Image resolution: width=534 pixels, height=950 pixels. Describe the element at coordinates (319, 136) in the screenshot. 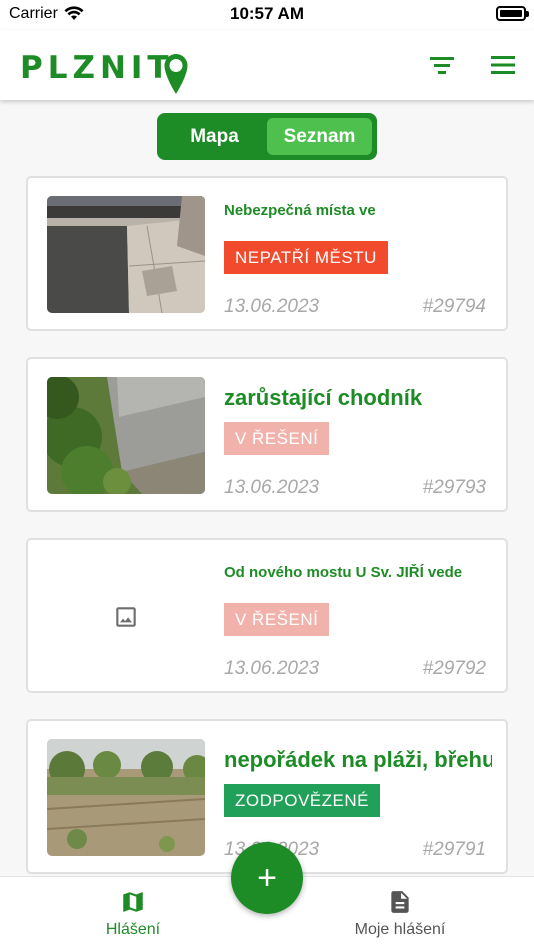

I see `list-view-button: Seznam` at that location.